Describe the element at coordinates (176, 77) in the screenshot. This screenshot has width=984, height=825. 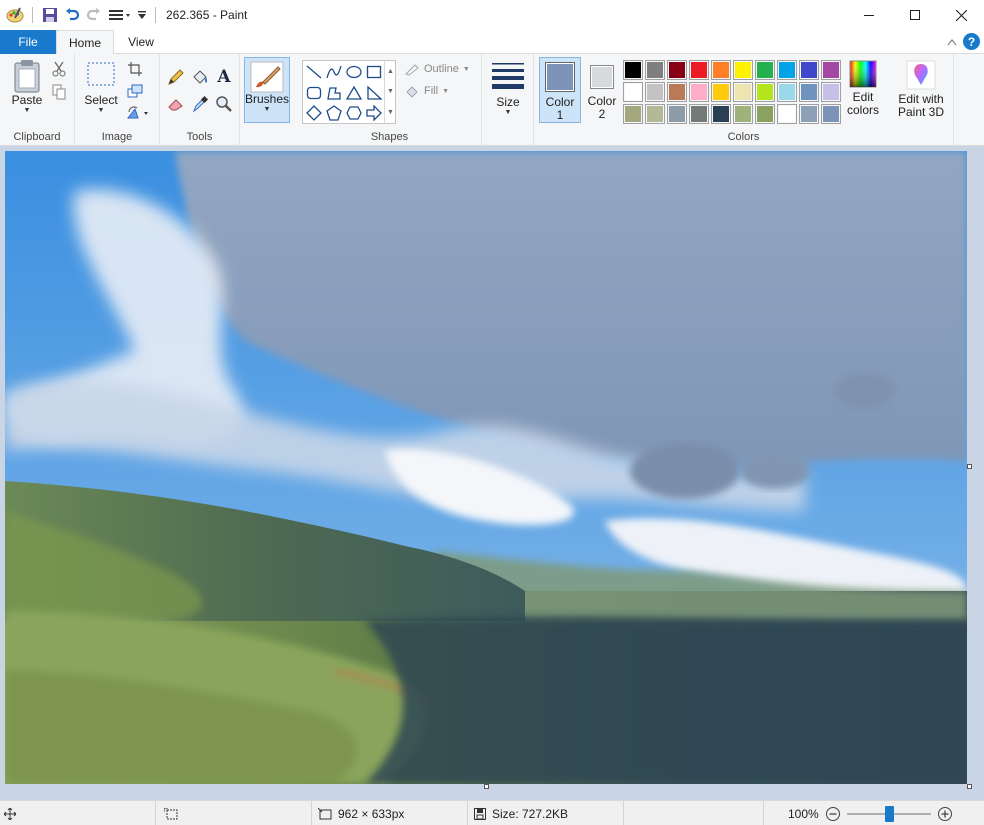
I see `pencil-icon` at that location.